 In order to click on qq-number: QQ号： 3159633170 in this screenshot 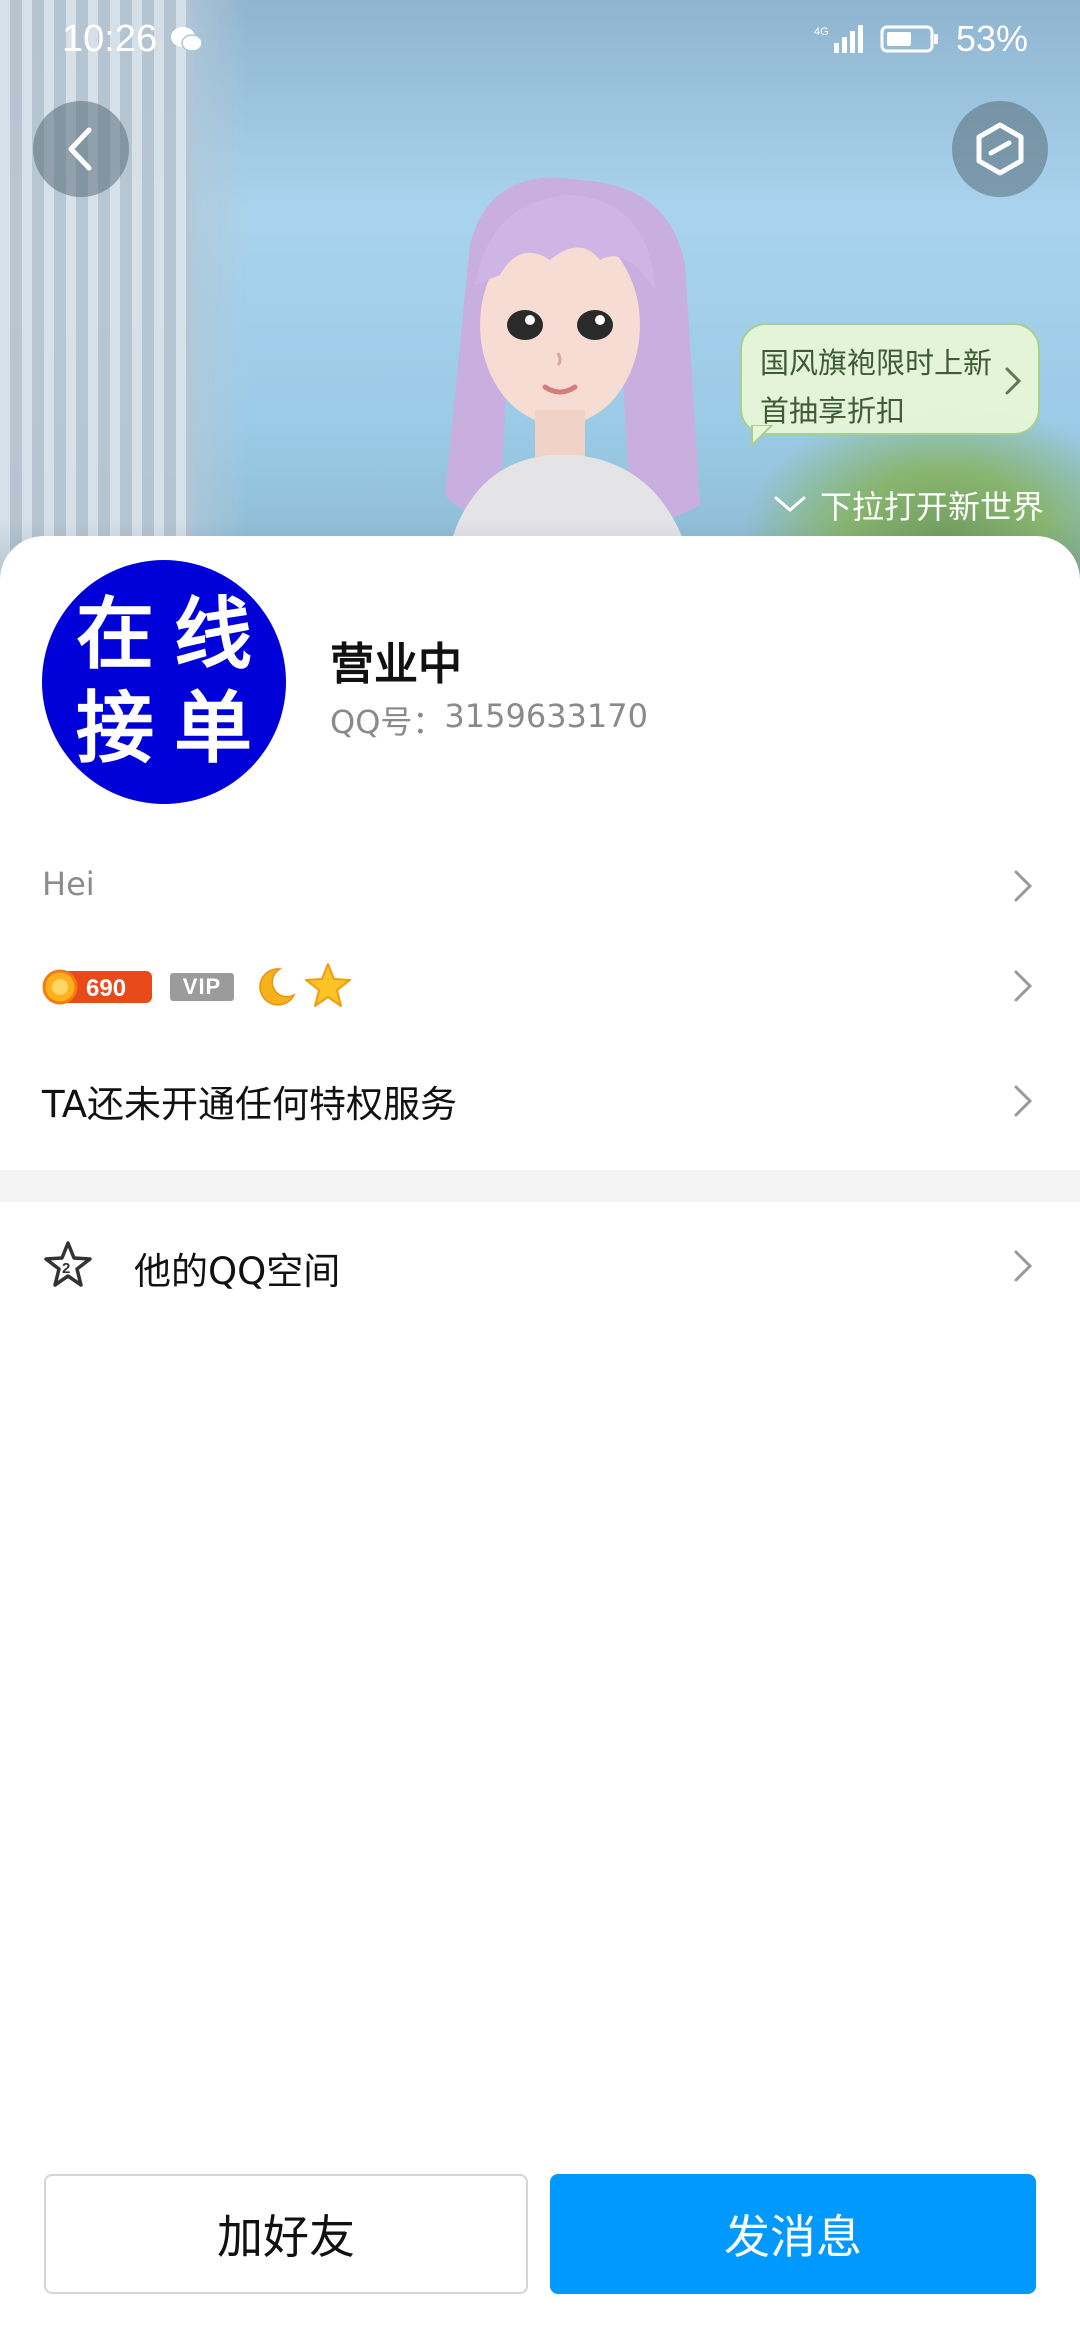, I will do `click(489, 720)`.